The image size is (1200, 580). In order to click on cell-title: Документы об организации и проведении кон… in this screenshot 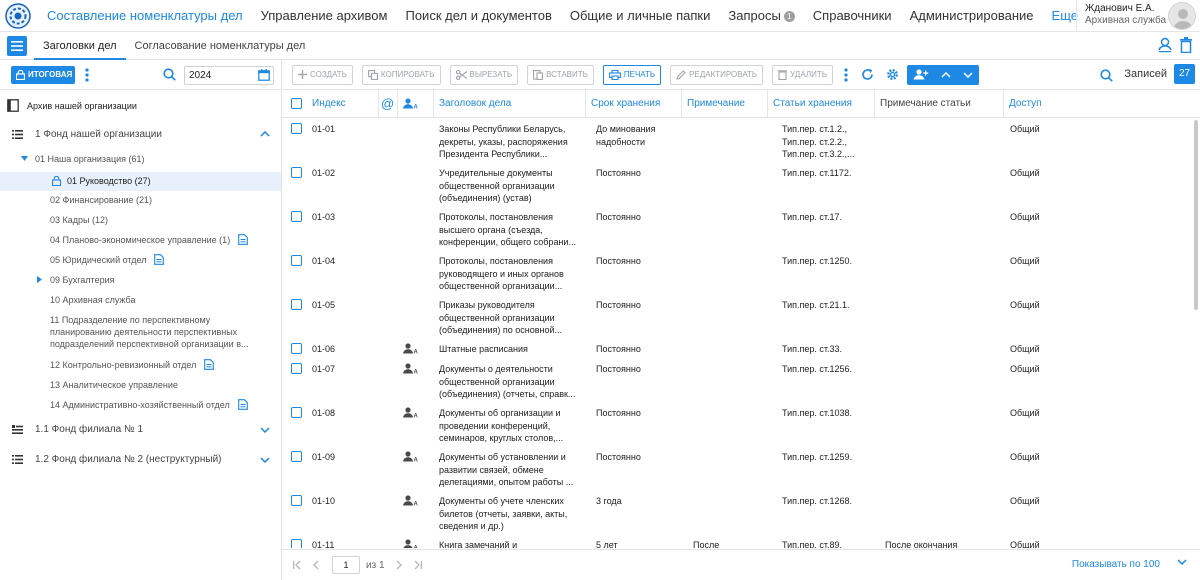, I will do `click(511, 426)`.